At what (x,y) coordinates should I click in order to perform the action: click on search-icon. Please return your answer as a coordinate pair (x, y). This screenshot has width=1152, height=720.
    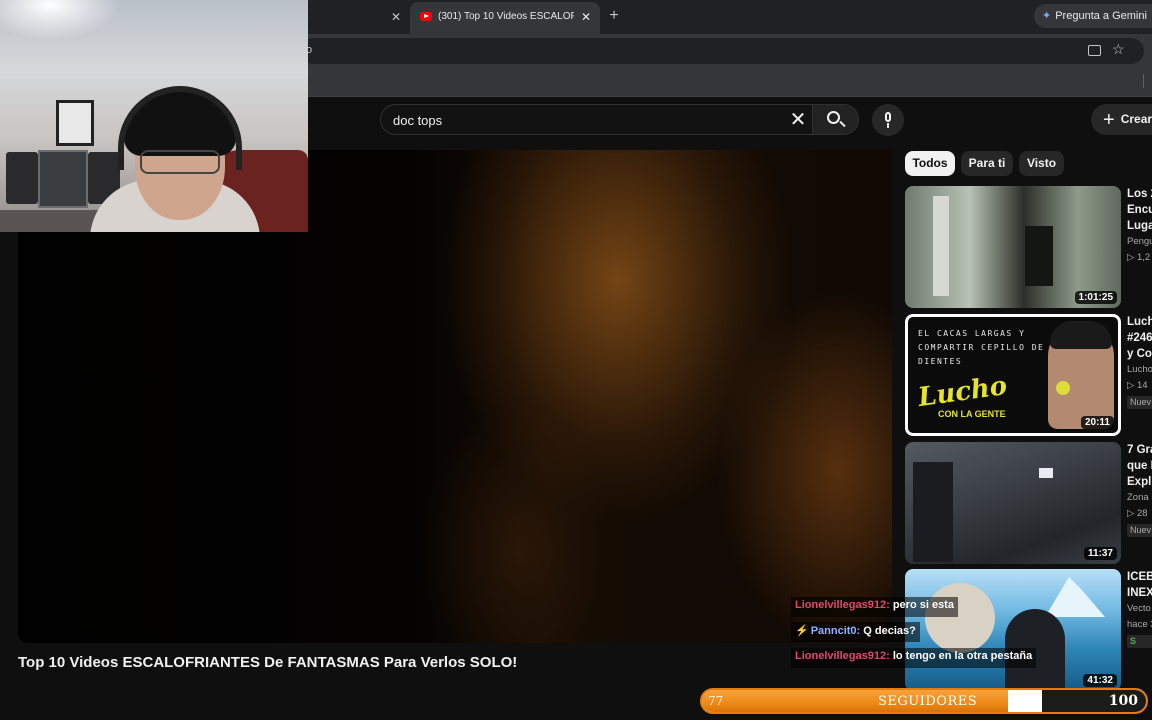
    Looking at the image, I should click on (833, 117).